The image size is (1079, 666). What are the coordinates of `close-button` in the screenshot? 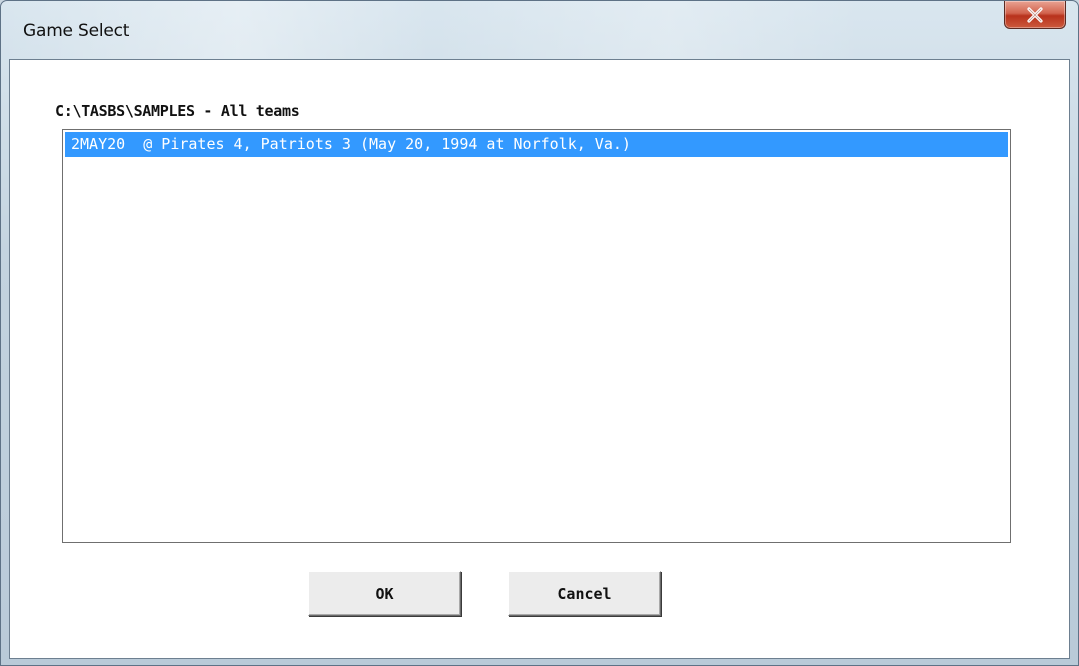 It's located at (1035, 15).